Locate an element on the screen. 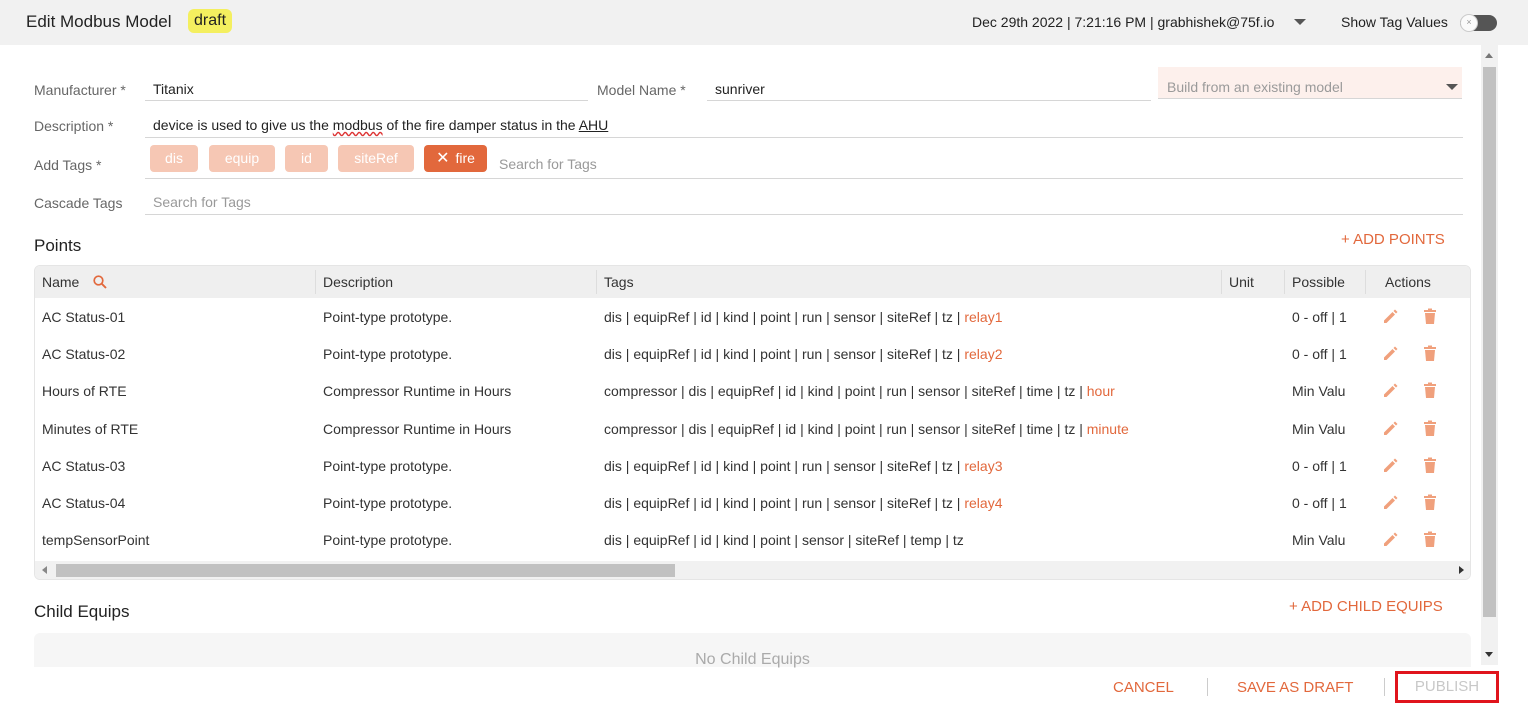 Image resolution: width=1528 pixels, height=710 pixels. show-tag-values-toggle: × is located at coordinates (1478, 23).